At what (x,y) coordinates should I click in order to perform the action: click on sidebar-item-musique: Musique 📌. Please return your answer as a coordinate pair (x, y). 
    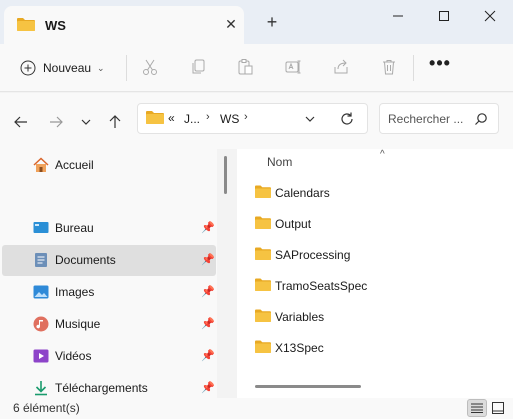
    Looking at the image, I should click on (109, 324).